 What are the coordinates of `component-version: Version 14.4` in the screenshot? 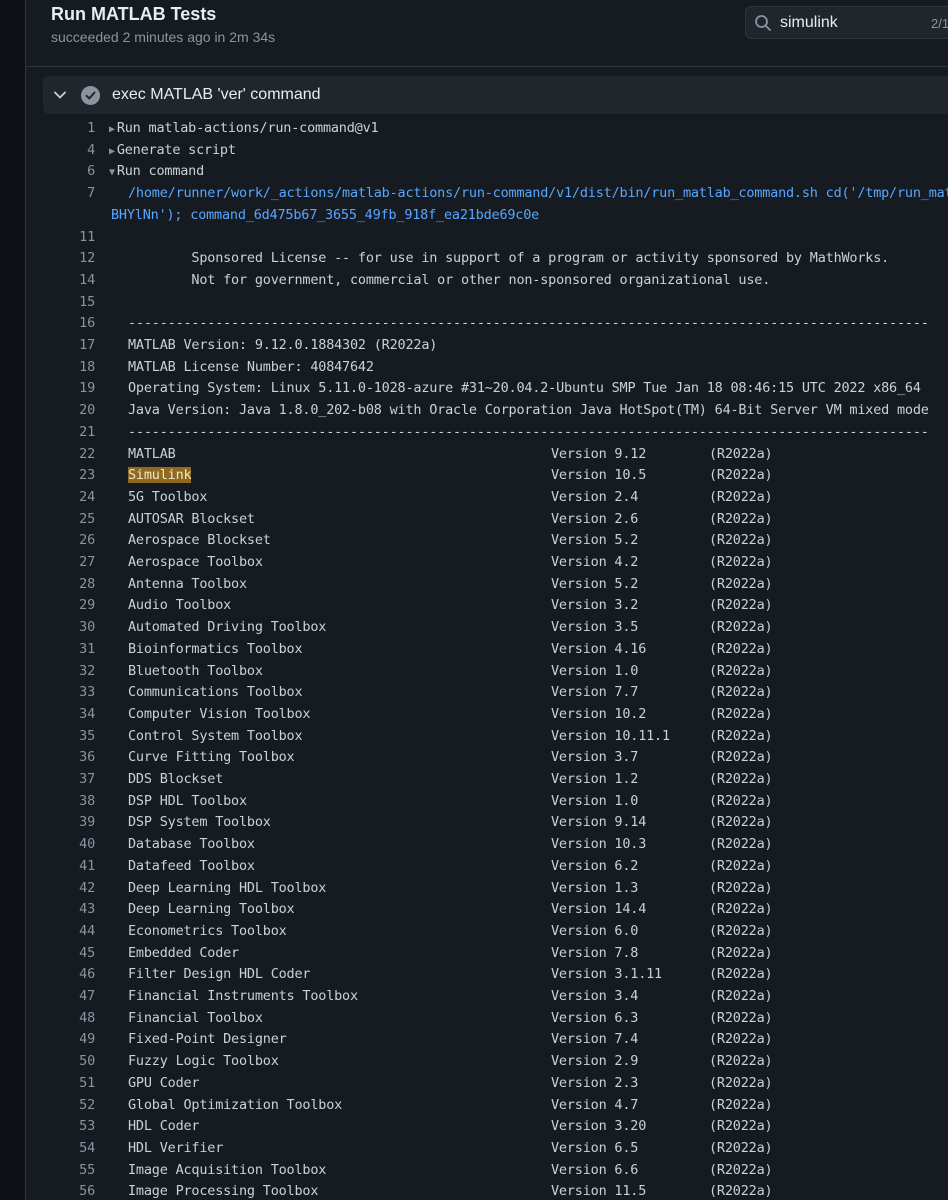 It's located at (599, 909).